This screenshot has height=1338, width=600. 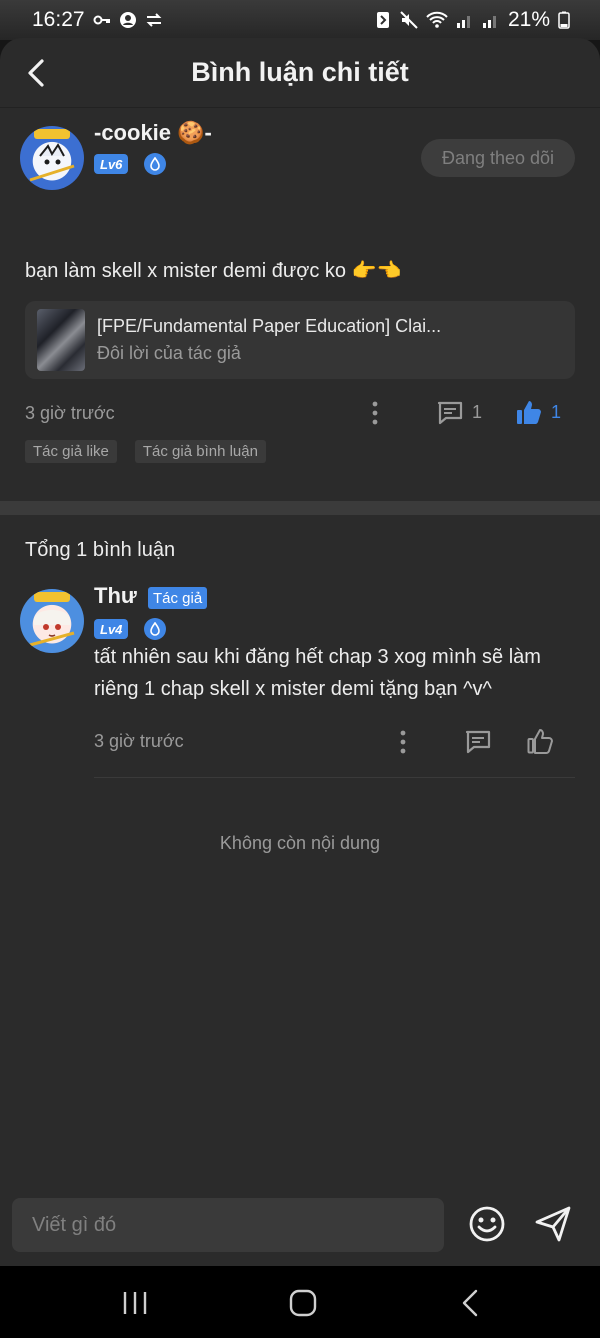 I want to click on clock: 16:27, so click(x=58, y=19).